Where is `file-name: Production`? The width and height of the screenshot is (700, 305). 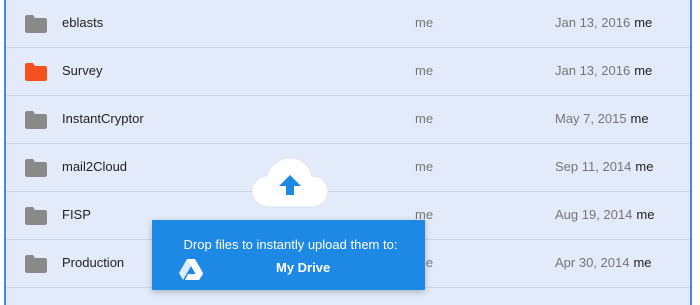
file-name: Production is located at coordinates (93, 262).